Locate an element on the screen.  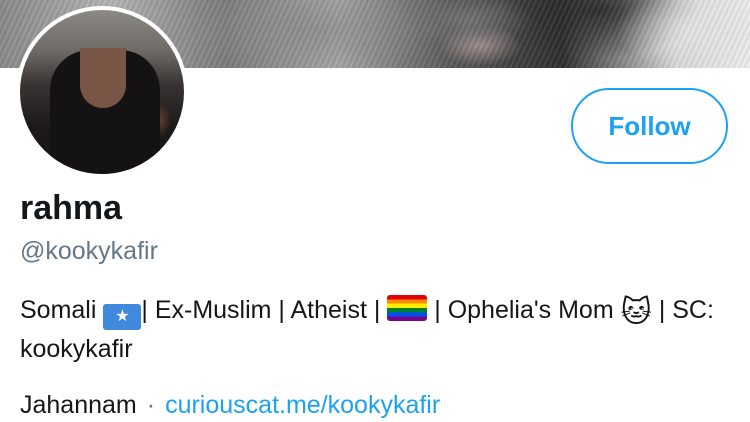
profile-avatar is located at coordinates (102, 92).